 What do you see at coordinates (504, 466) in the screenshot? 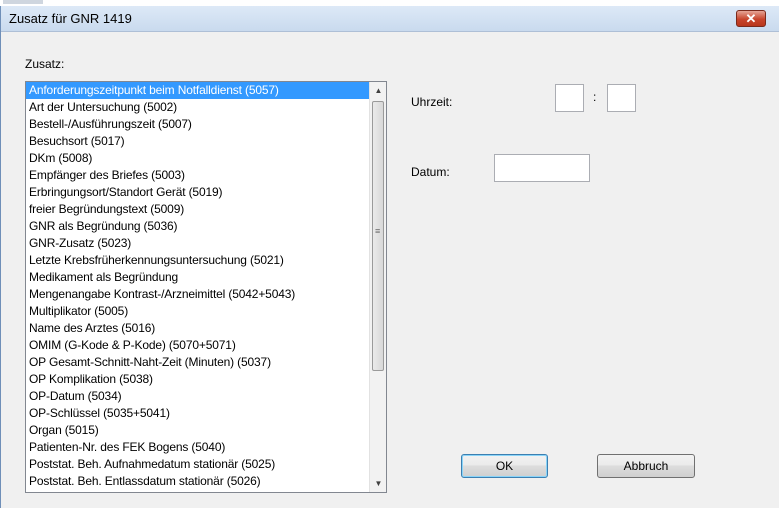
I see `ok-button: OK` at bounding box center [504, 466].